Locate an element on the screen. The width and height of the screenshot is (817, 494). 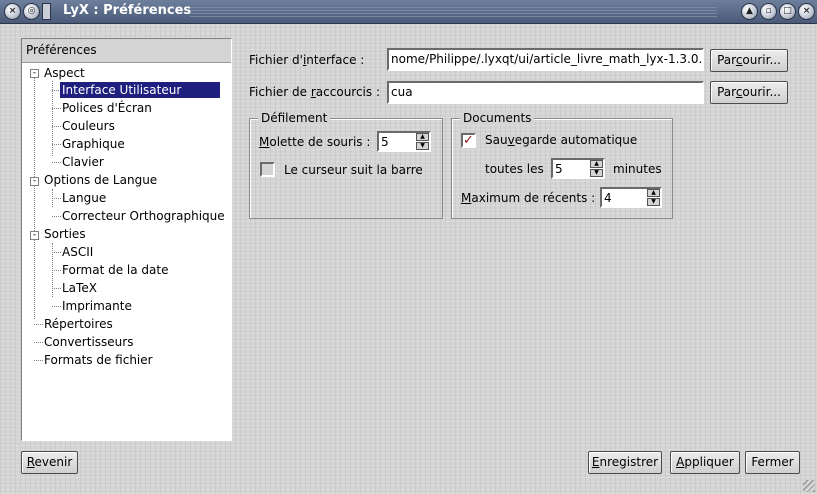
minimize-icon: ▫ is located at coordinates (768, 11).